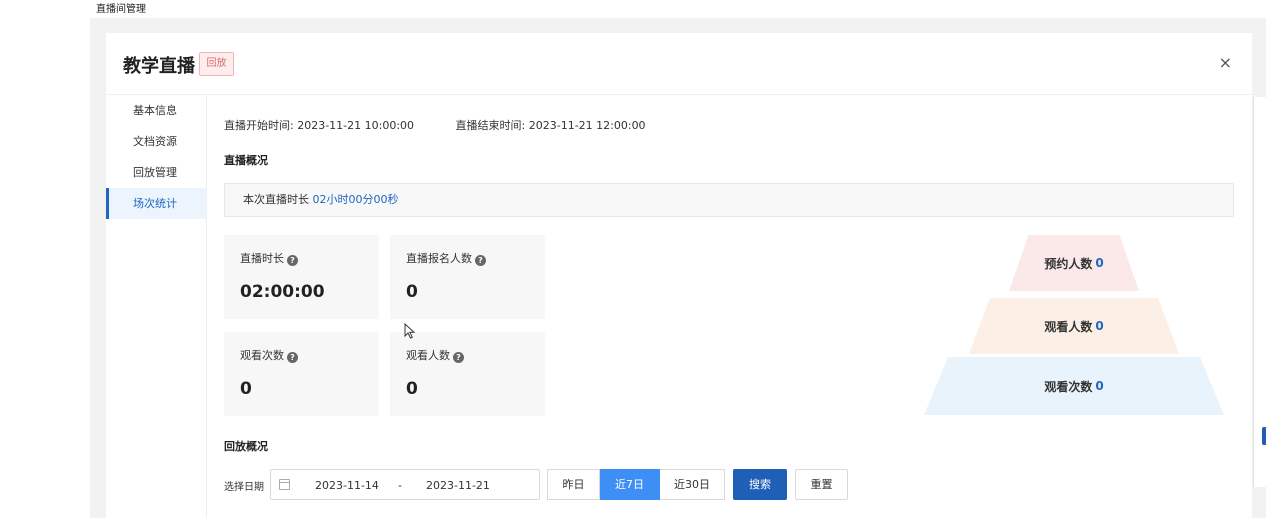 The image size is (1266, 518). What do you see at coordinates (156, 110) in the screenshot?
I see `nav-item-basic-info: 基本信息` at bounding box center [156, 110].